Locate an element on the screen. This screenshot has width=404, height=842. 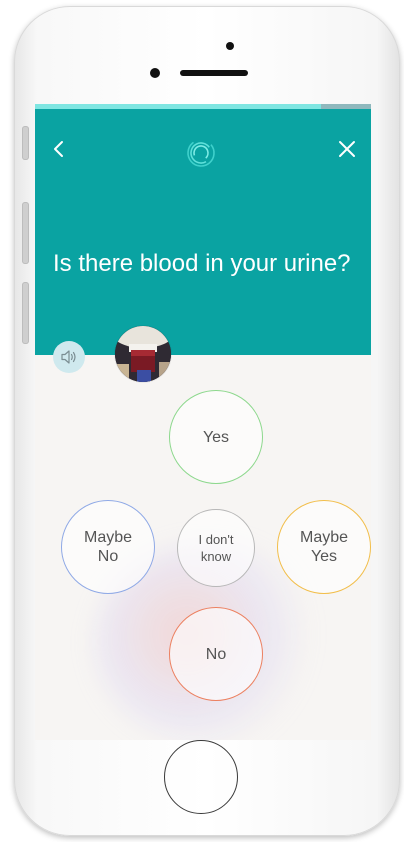
answer-yes-label: Yes is located at coordinates (216, 437).